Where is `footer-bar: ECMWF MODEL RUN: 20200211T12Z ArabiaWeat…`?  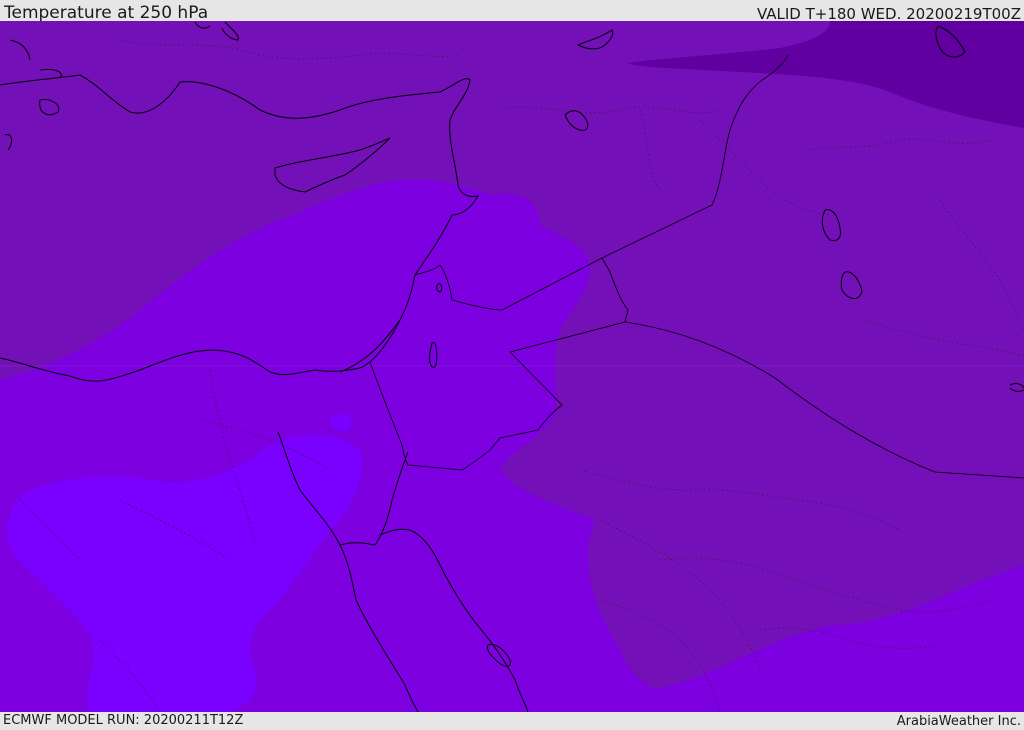 footer-bar: ECMWF MODEL RUN: 20200211T12Z ArabiaWeat… is located at coordinates (512, 720).